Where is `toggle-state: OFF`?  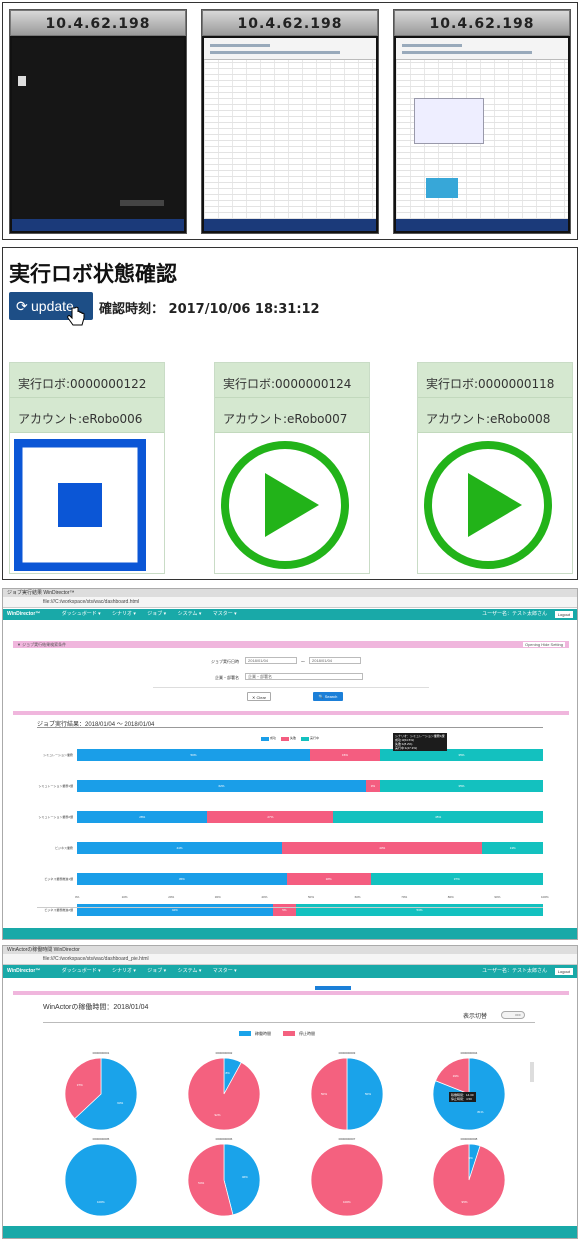
toggle-state: OFF is located at coordinates (518, 1015).